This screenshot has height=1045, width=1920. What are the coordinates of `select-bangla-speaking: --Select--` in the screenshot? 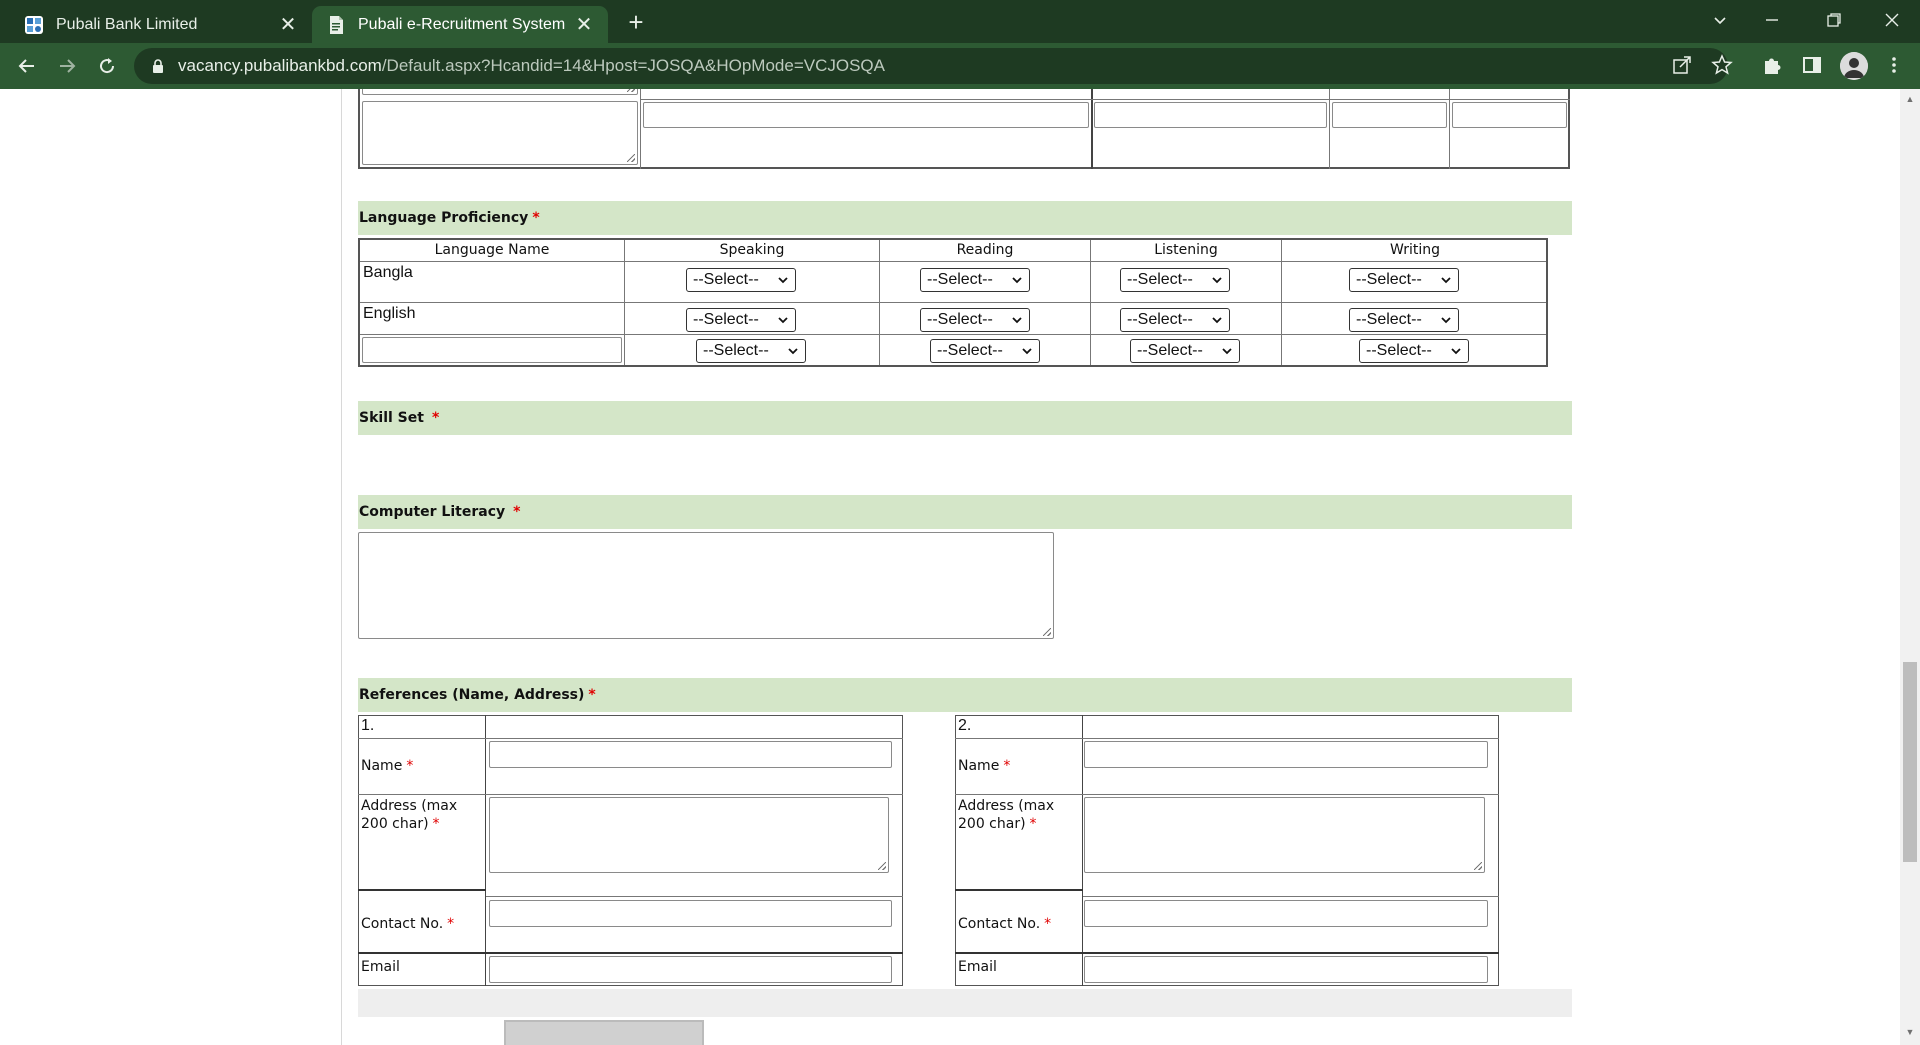 It's located at (741, 280).